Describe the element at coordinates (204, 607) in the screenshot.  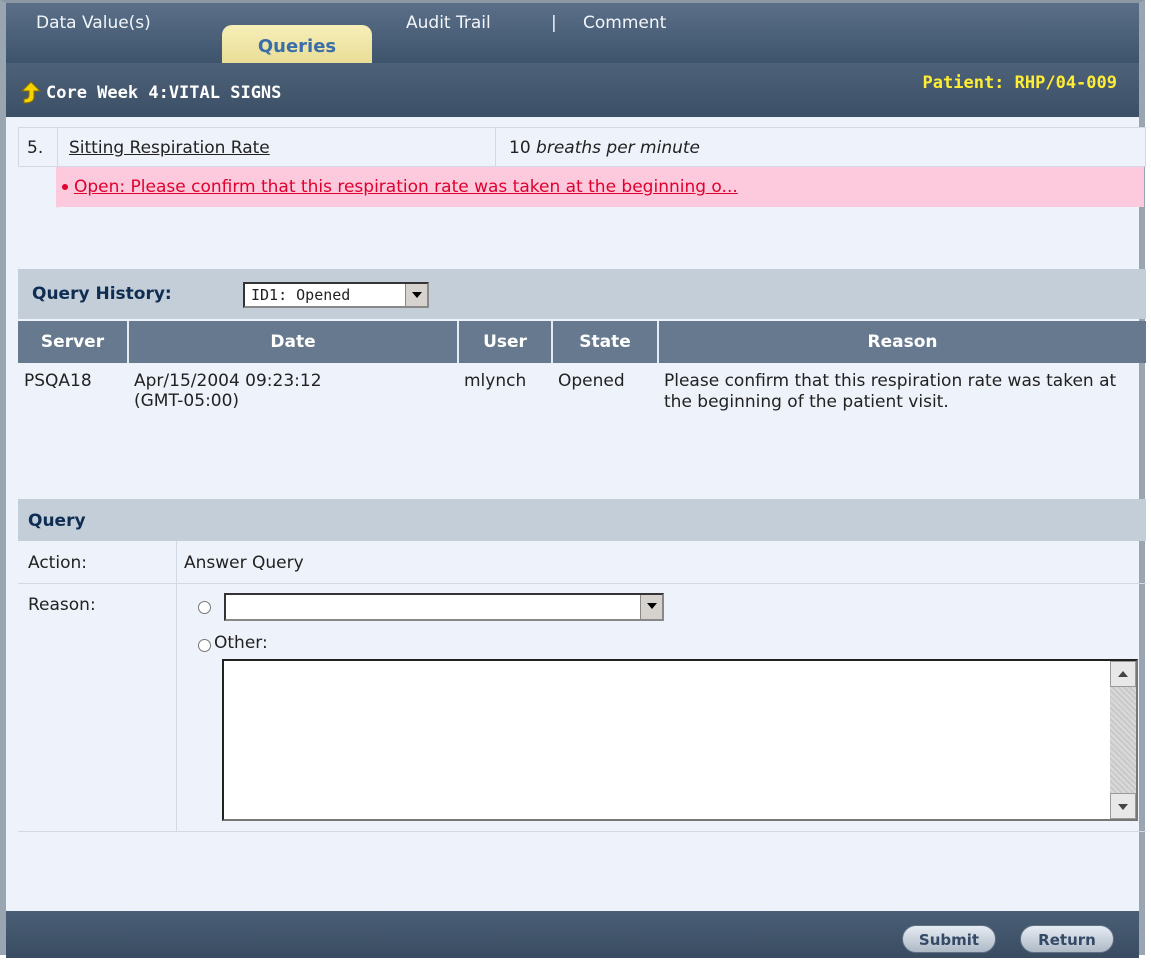
I see `reason-list-radio` at that location.